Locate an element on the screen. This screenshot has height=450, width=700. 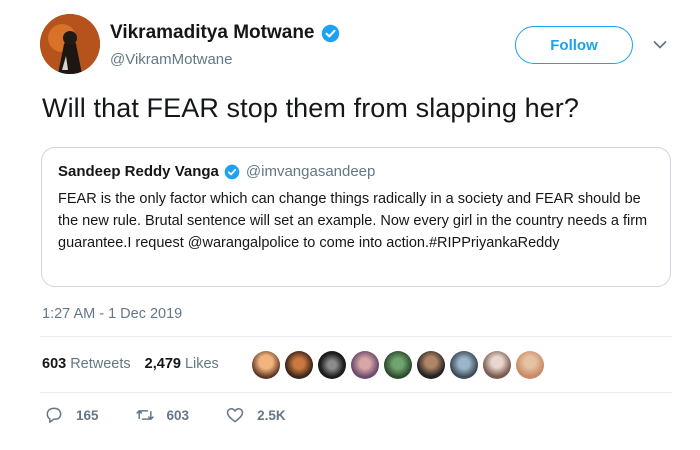
chevron-down-icon is located at coordinates (660, 45).